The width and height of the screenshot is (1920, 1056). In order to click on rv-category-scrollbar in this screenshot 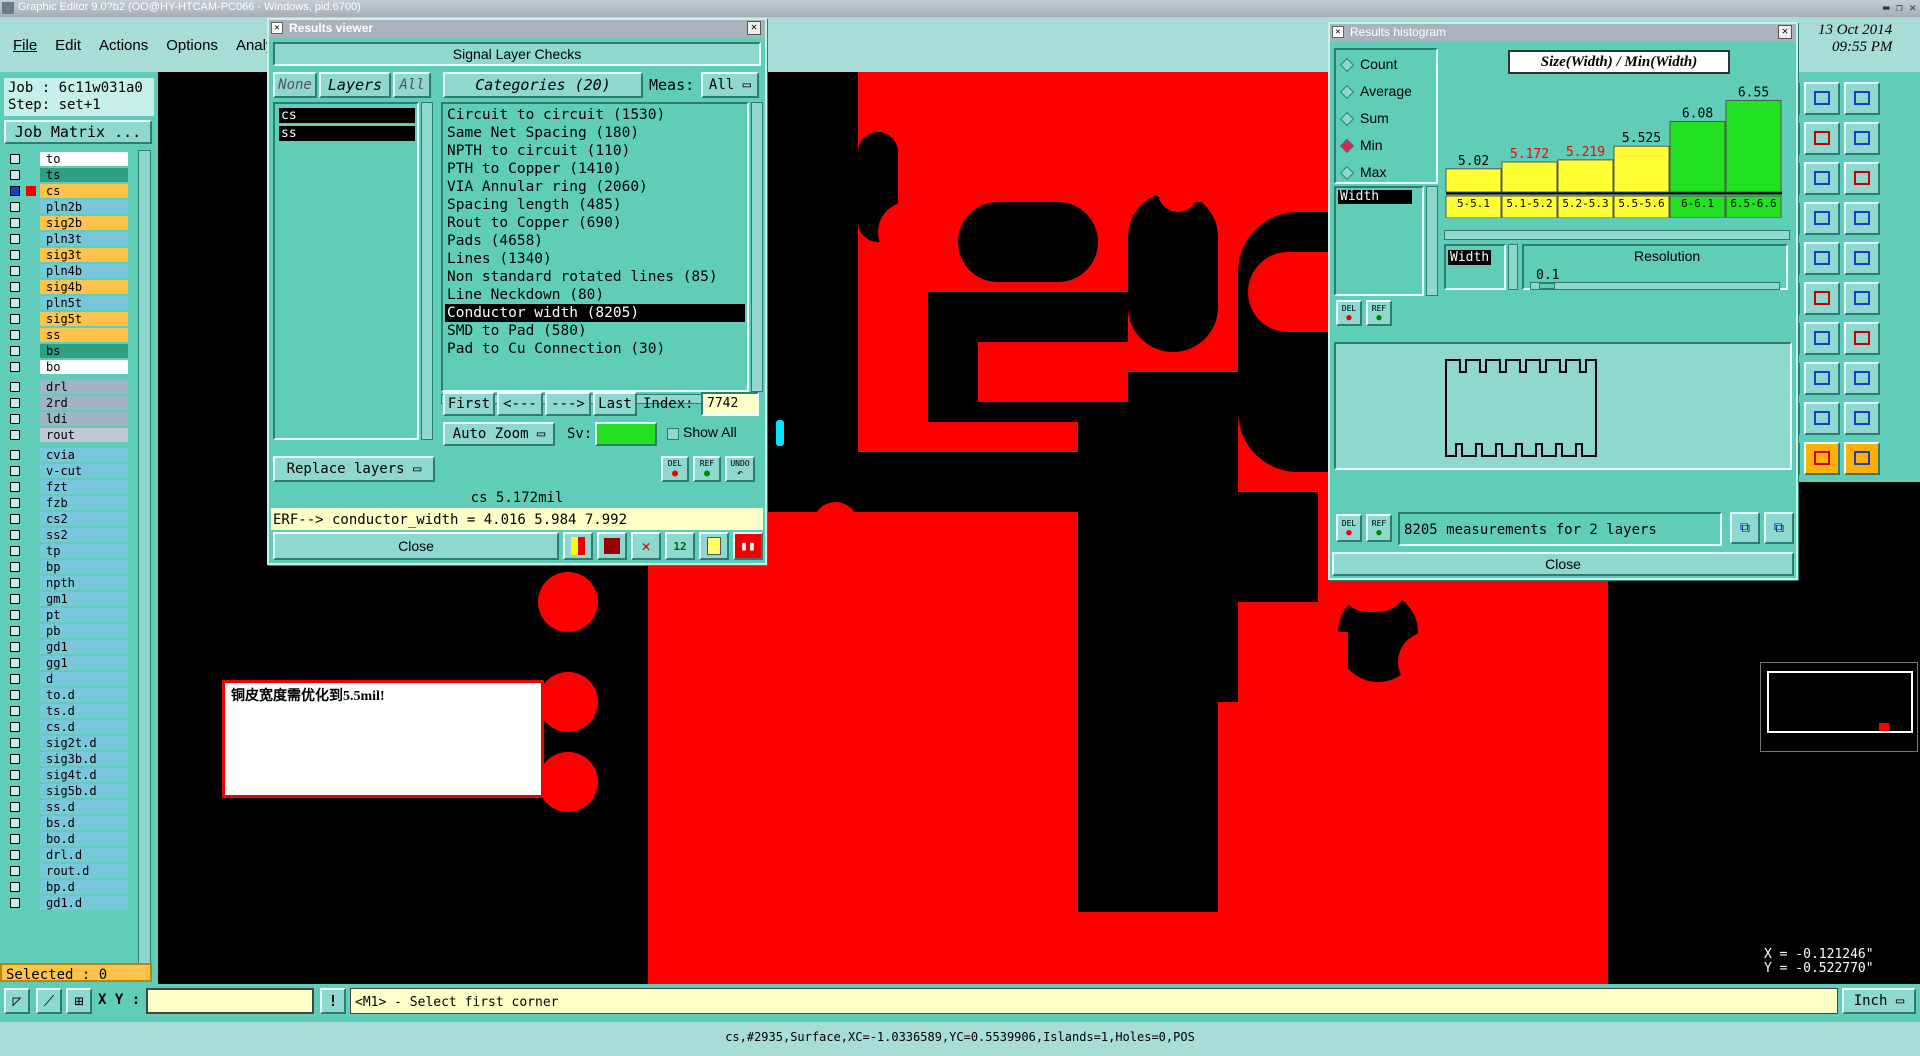, I will do `click(757, 247)`.